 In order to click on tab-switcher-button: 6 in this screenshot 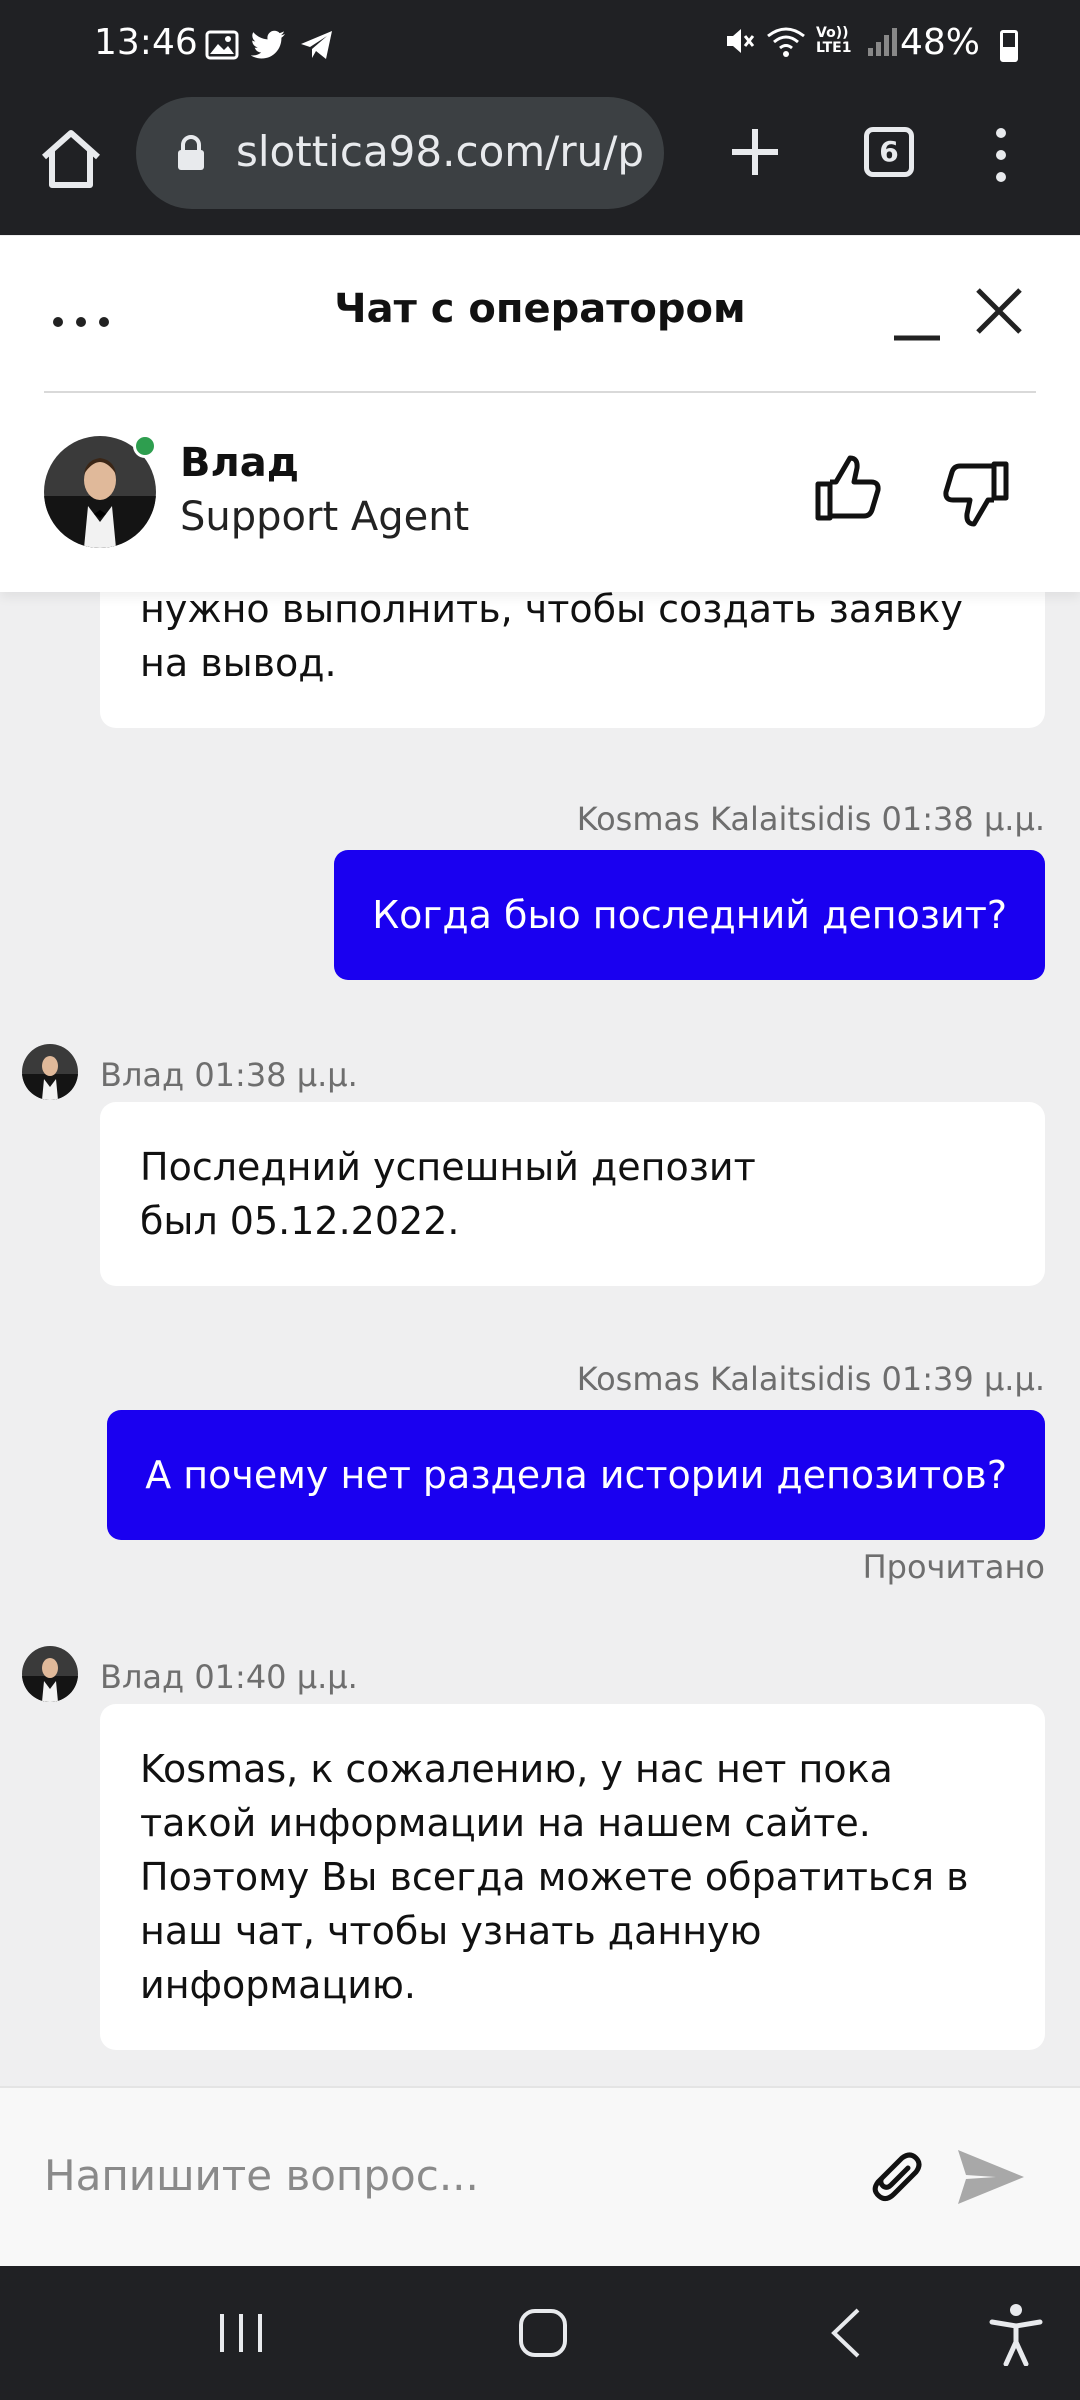, I will do `click(889, 152)`.